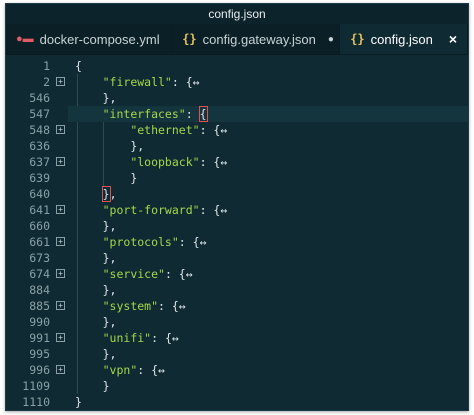 The image size is (474, 415). I want to click on code-line: "service": {↔, so click(268, 274).